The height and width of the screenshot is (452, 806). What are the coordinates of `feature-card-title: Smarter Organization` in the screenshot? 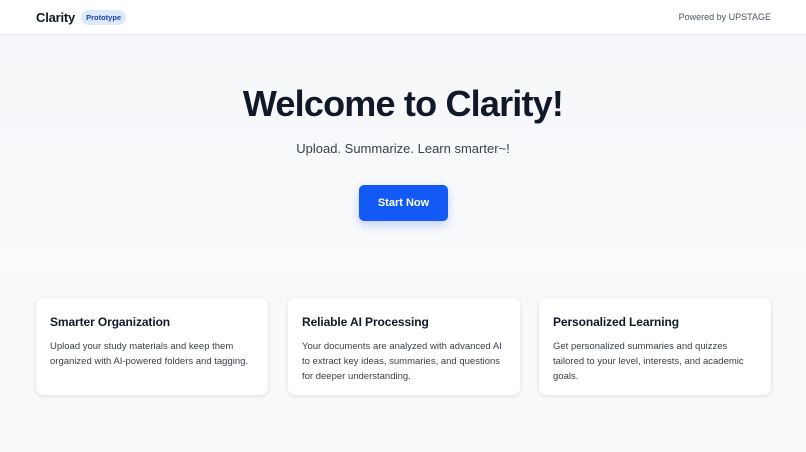 It's located at (110, 322).